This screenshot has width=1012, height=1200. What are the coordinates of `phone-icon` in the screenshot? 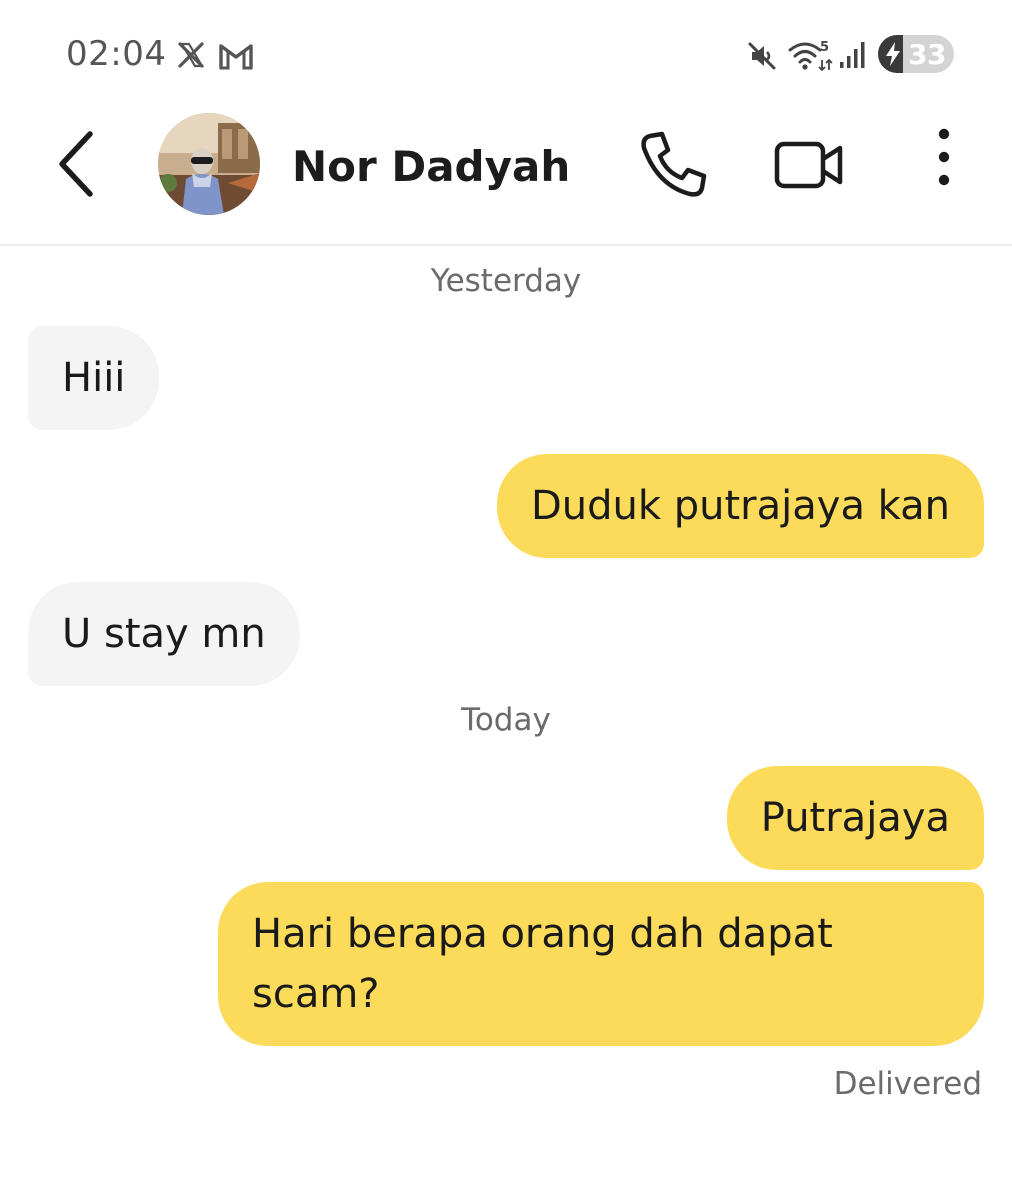 It's located at (674, 164).